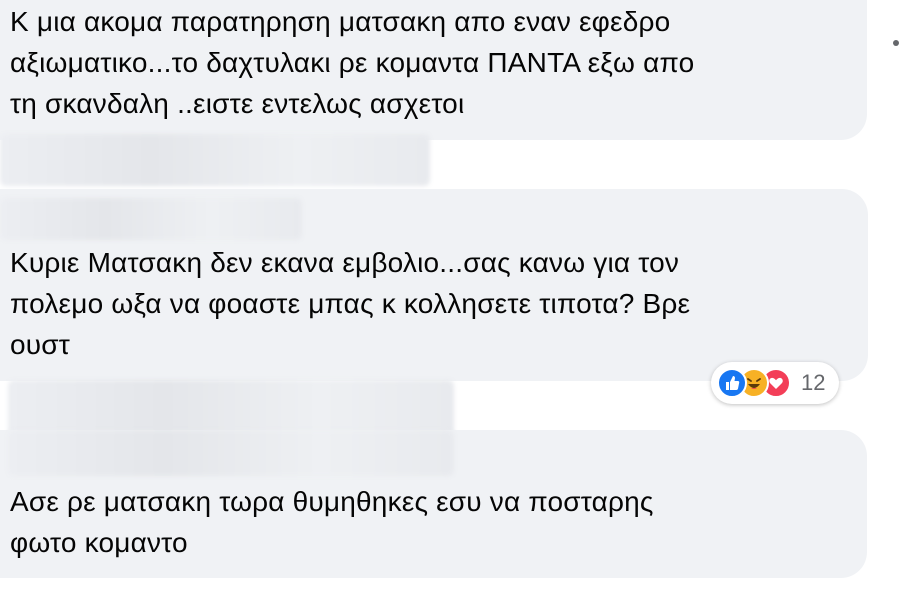 The height and width of the screenshot is (591, 900). Describe the element at coordinates (732, 383) in the screenshot. I see `like-icon` at that location.